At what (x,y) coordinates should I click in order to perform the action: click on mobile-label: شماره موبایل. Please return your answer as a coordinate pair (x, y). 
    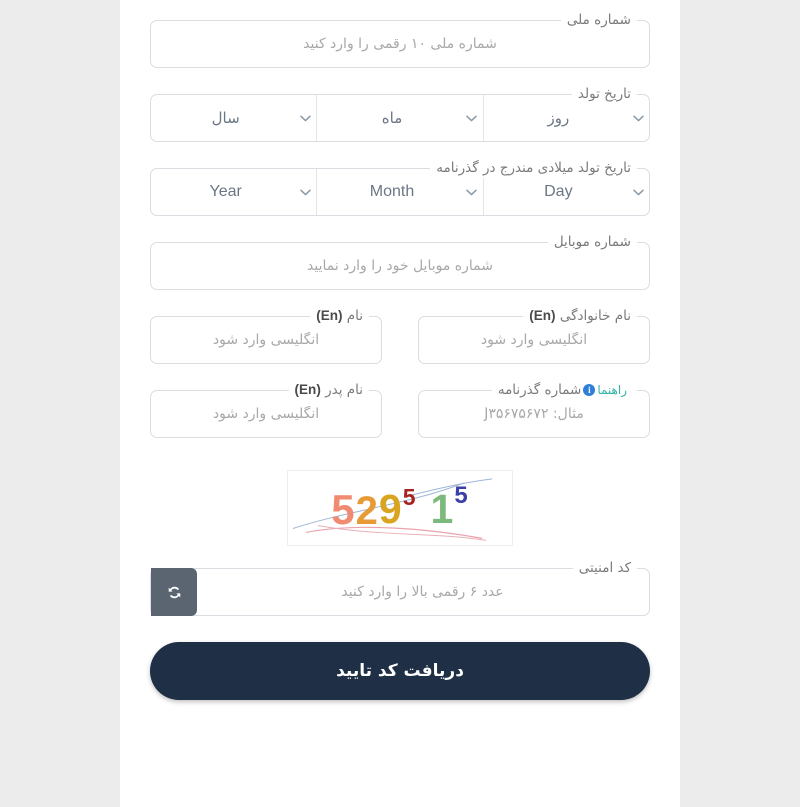
    Looking at the image, I should click on (592, 242).